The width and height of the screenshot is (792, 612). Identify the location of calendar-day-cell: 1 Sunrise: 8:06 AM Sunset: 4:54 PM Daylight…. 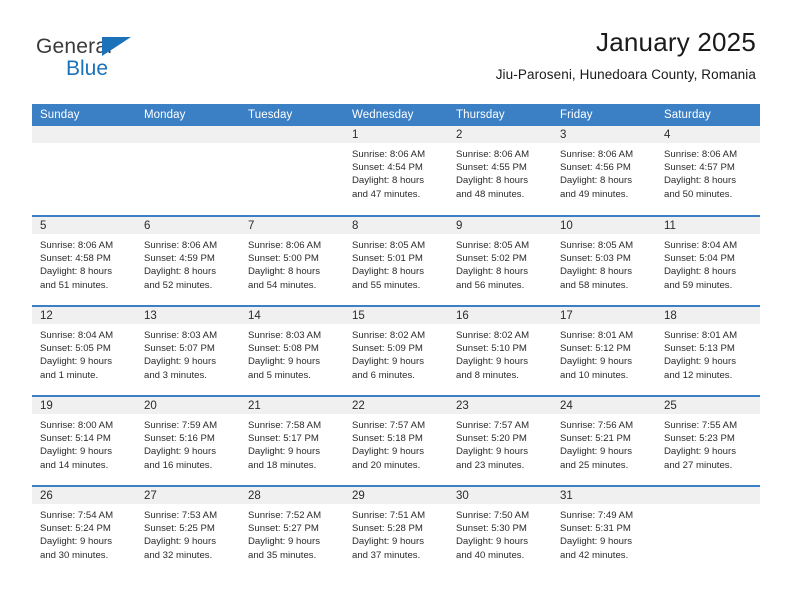
(396, 171).